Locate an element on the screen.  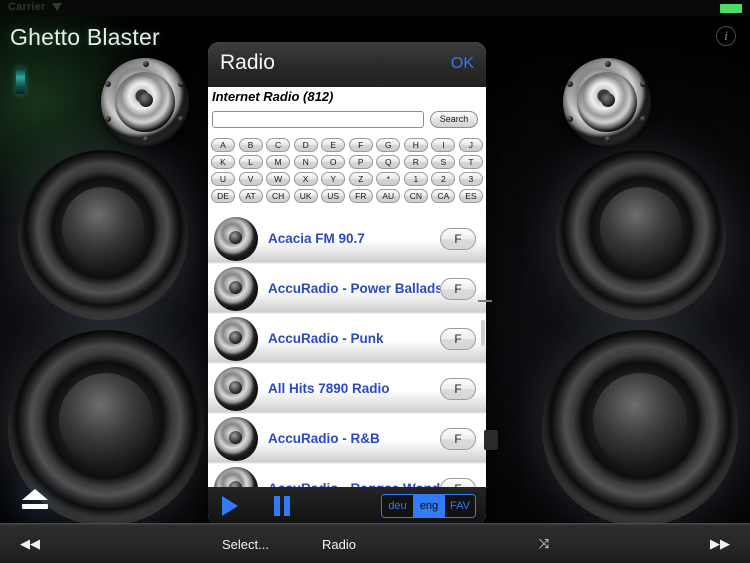
shuffle-icon: ⤨ is located at coordinates (544, 543).